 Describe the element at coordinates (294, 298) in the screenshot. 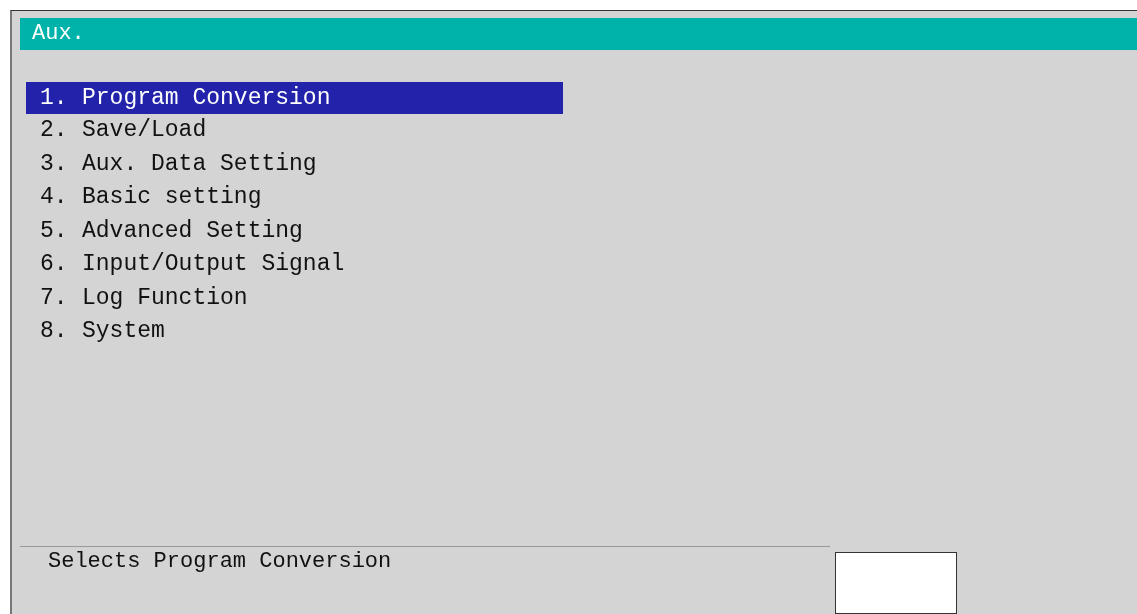

I see `menu-item: 7. Log Function` at that location.